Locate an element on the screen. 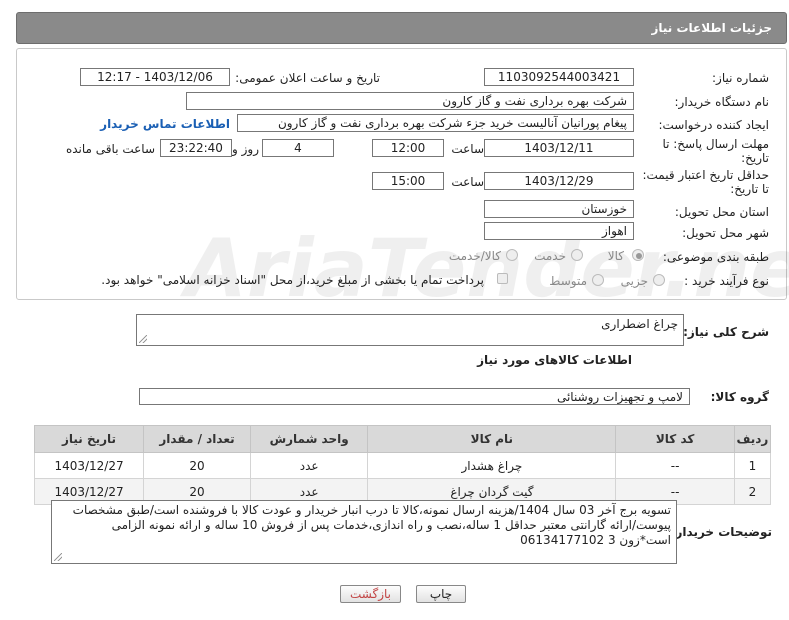 This screenshot has height=620, width=789. category-option-goods-service: کالا/خدمت is located at coordinates (474, 256).